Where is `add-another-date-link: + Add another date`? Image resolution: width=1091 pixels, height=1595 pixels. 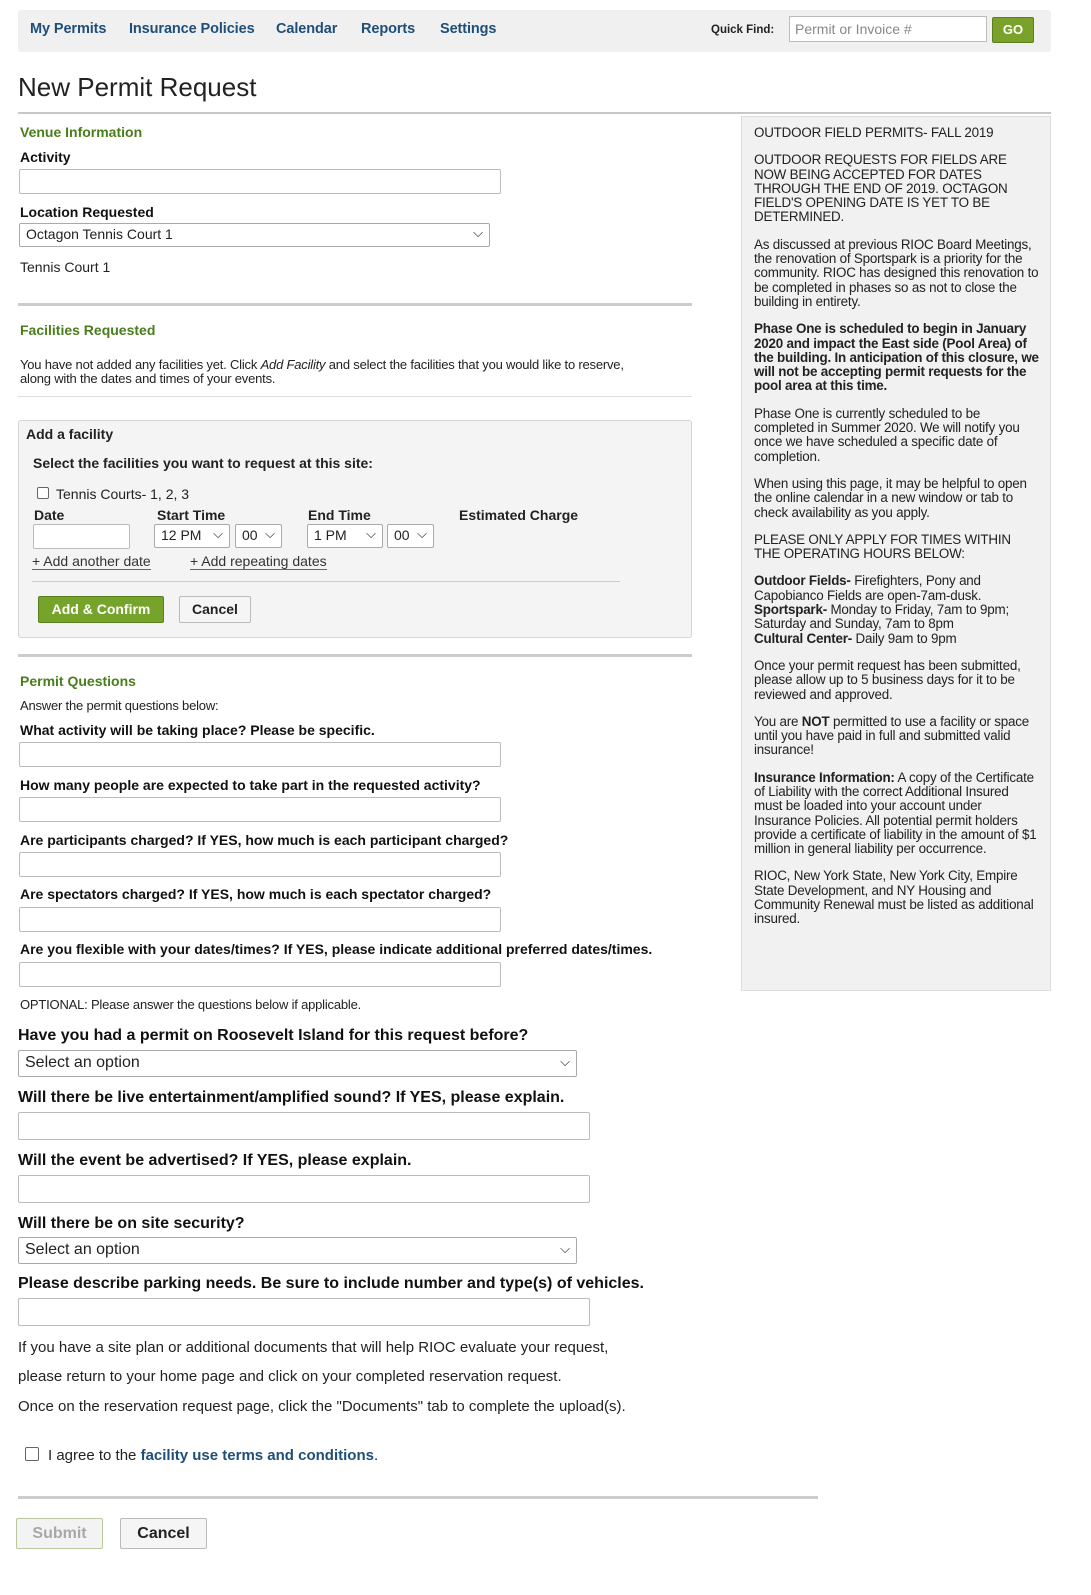 add-another-date-link: + Add another date is located at coordinates (91, 561).